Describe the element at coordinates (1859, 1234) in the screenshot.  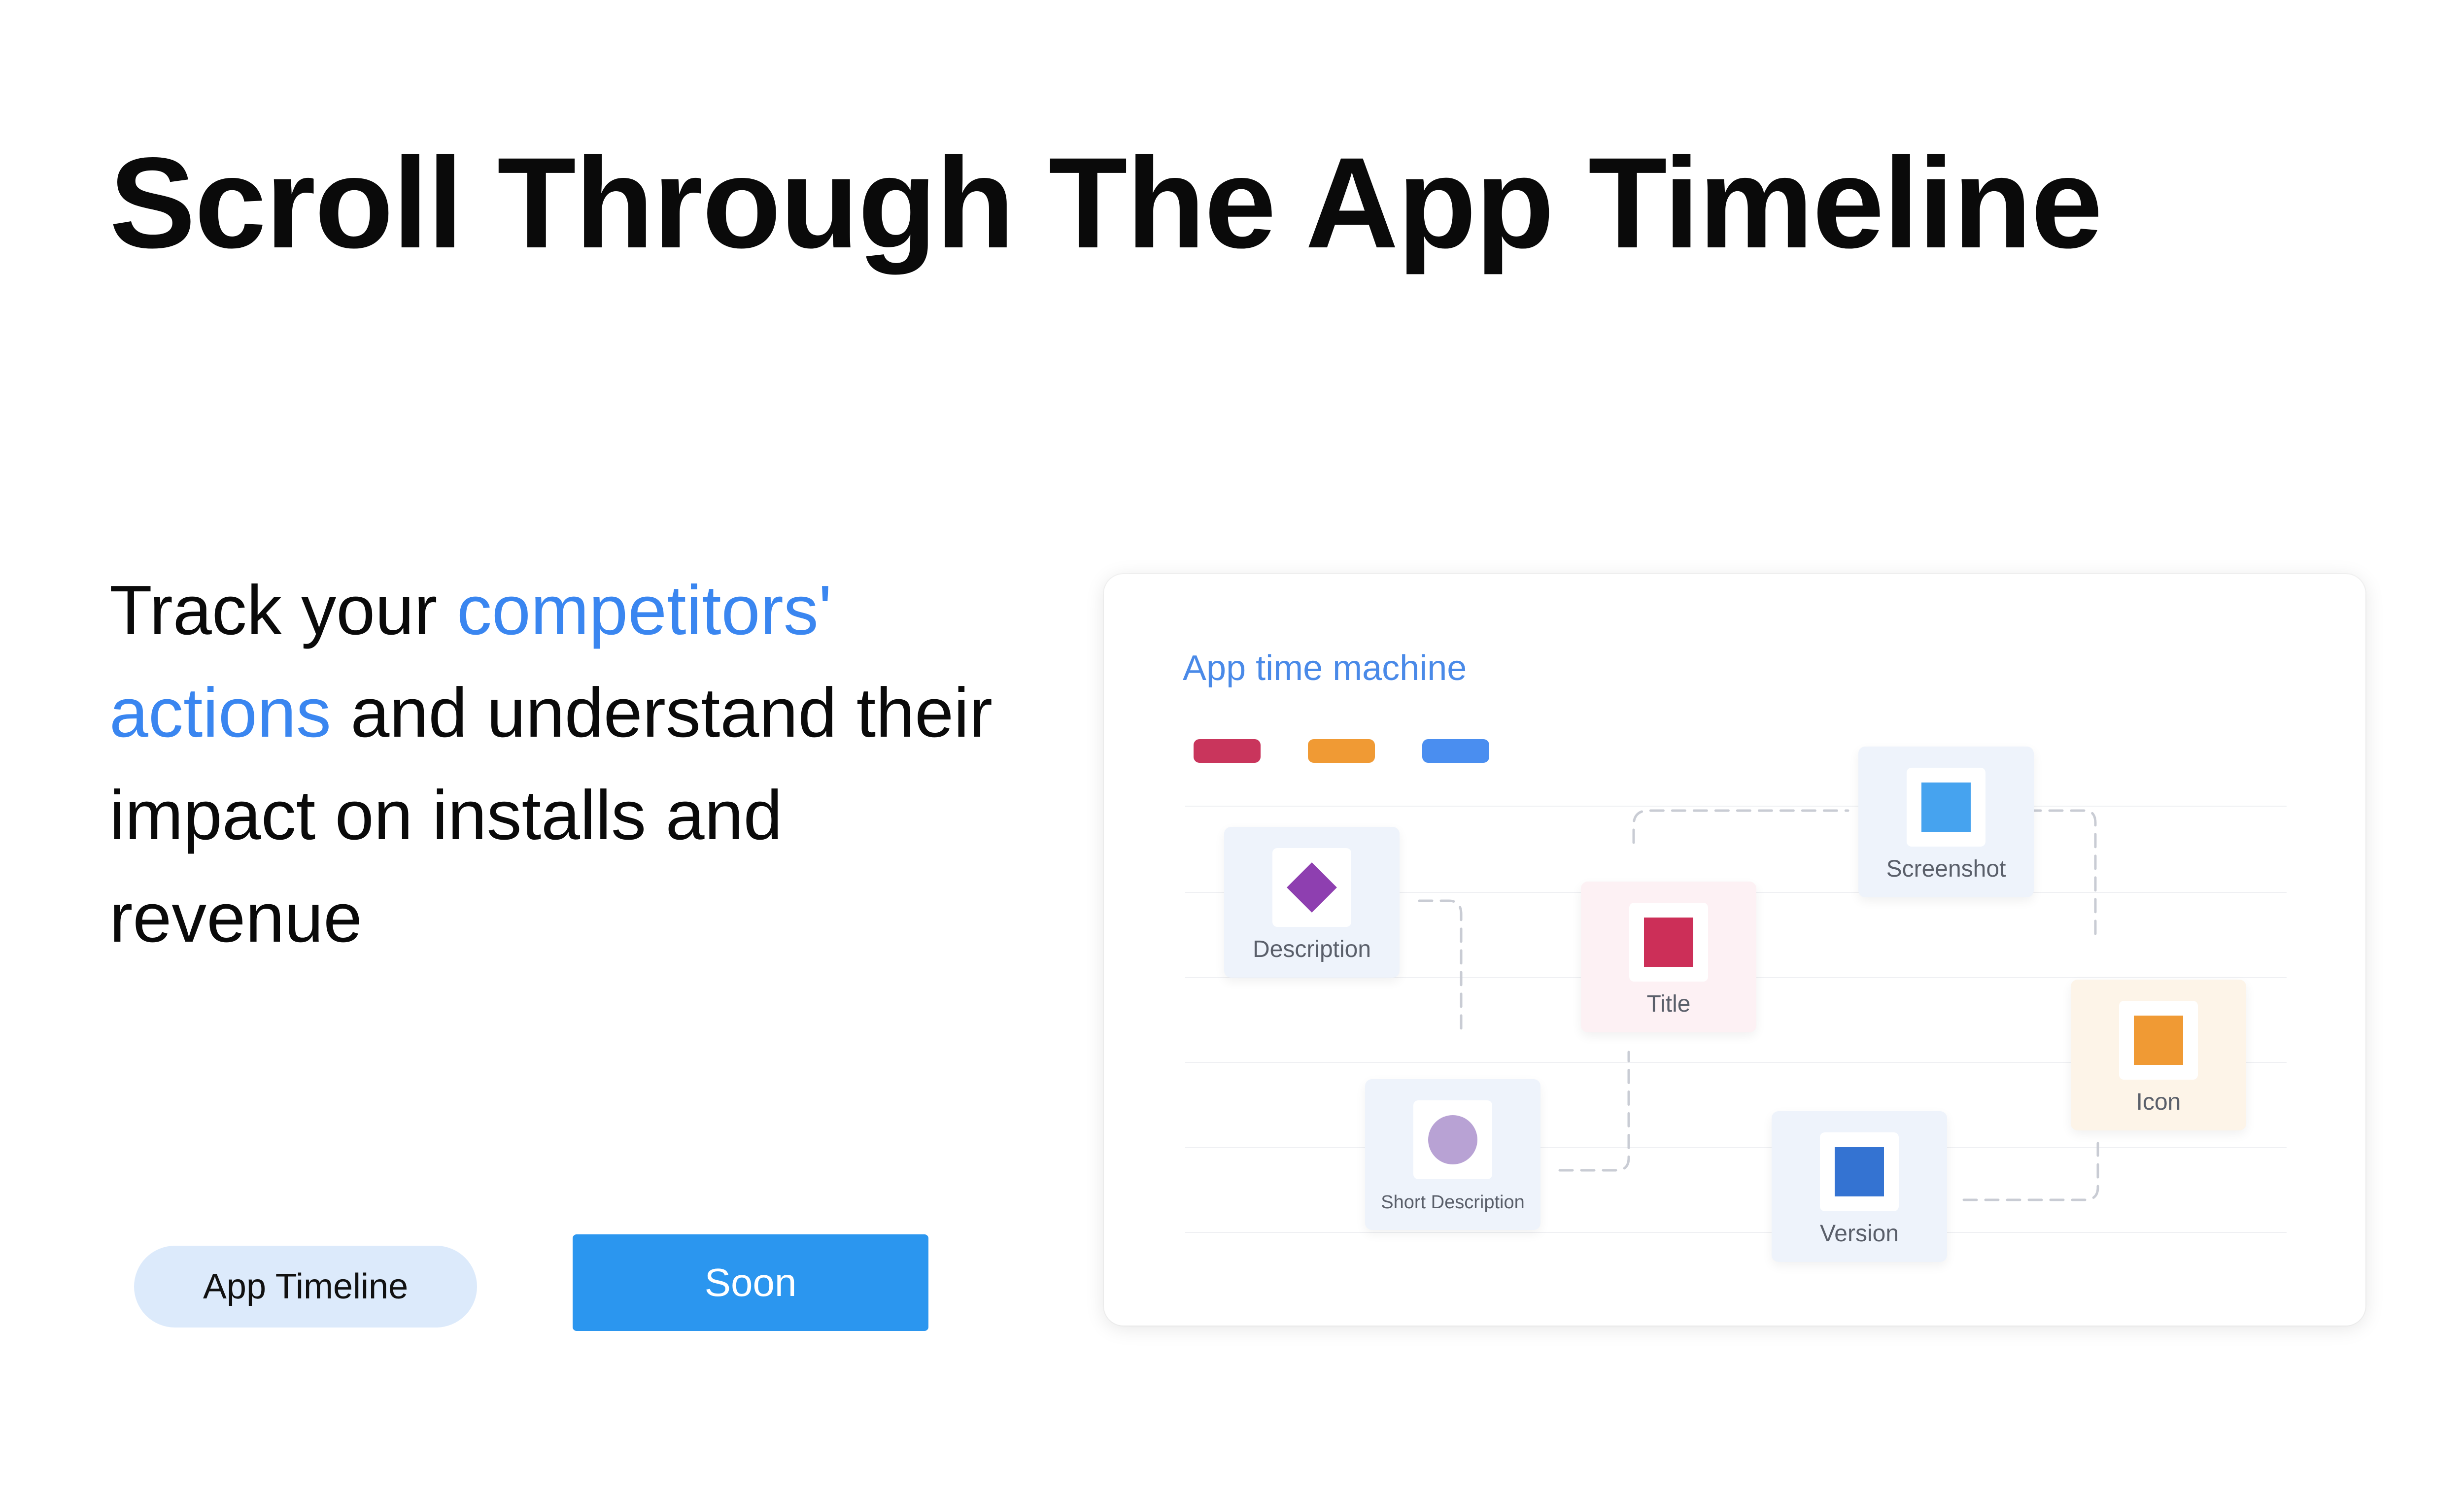
I see `node-label-version: Version` at that location.